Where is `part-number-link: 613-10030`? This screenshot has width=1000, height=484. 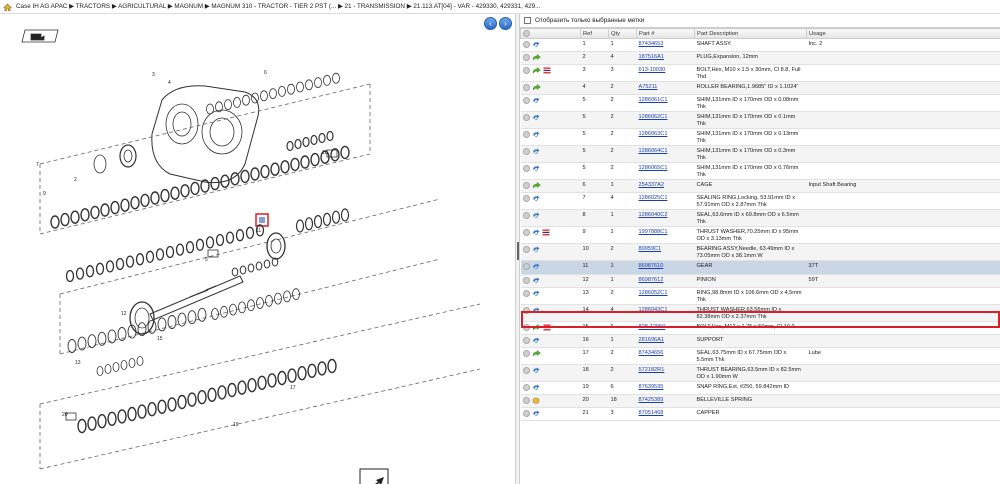 part-number-link: 613-10030 is located at coordinates (652, 70).